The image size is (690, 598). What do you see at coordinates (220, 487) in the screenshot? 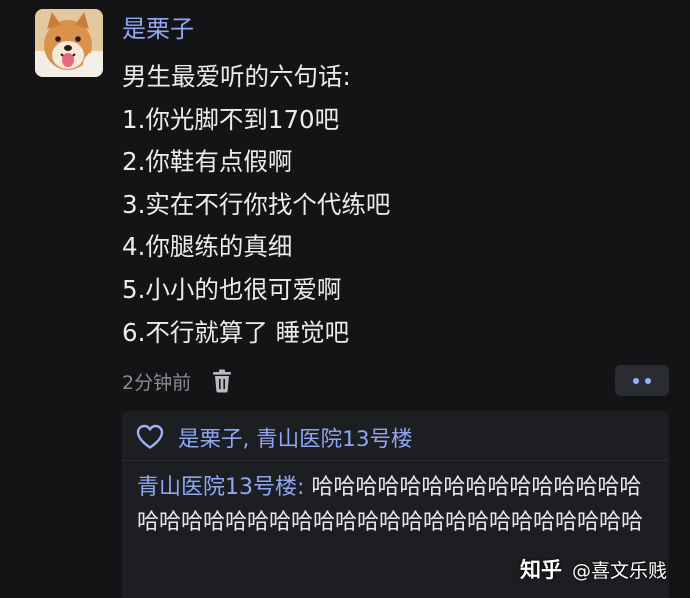
I see `reply-author: 青山医院13号楼:` at bounding box center [220, 487].